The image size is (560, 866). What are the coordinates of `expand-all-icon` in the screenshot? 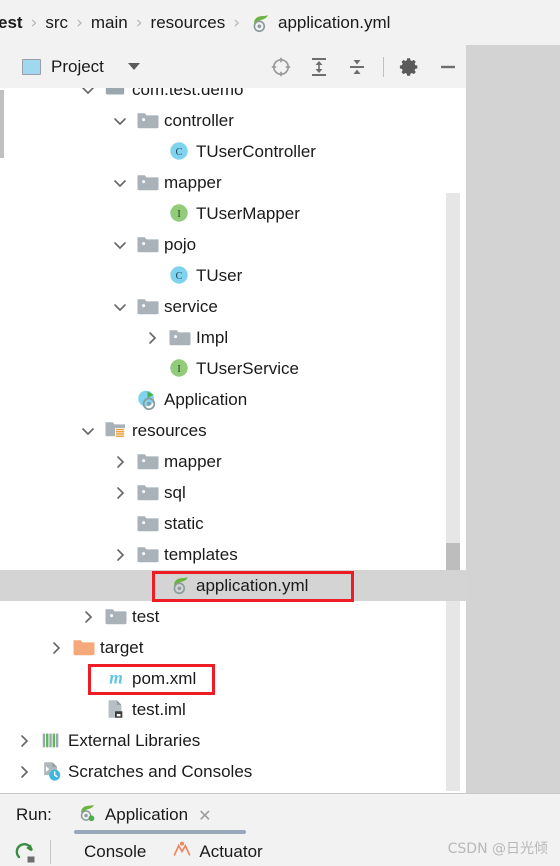 It's located at (319, 67).